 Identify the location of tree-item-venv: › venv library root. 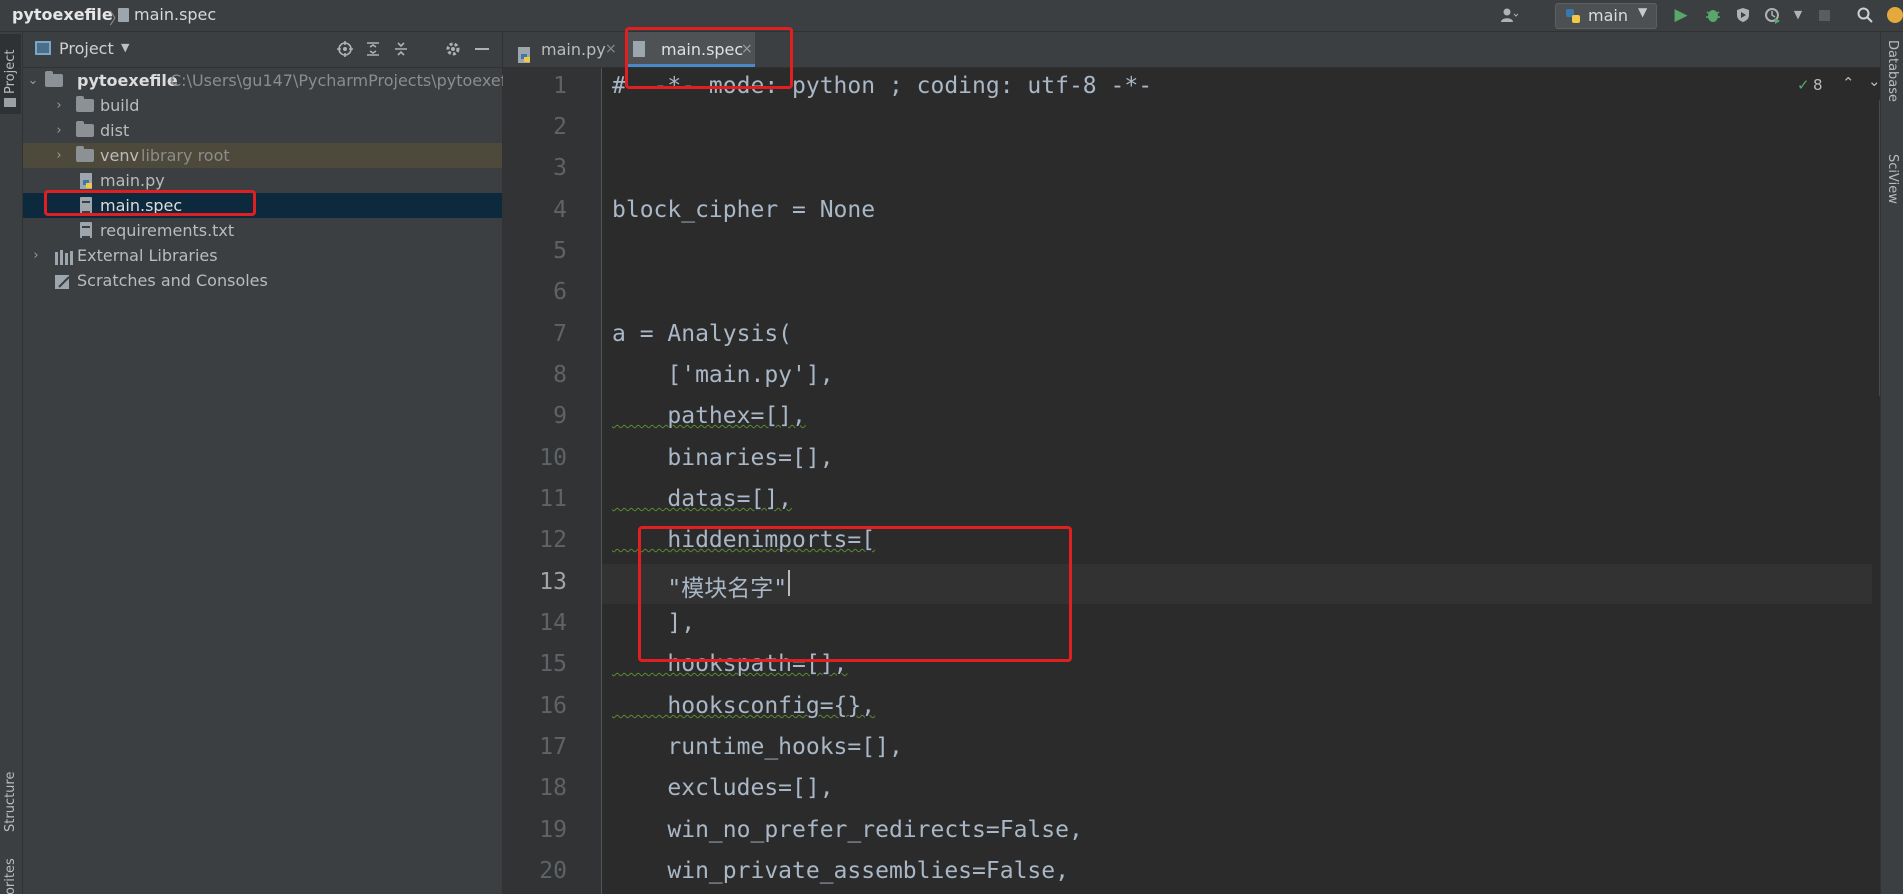
(262, 155).